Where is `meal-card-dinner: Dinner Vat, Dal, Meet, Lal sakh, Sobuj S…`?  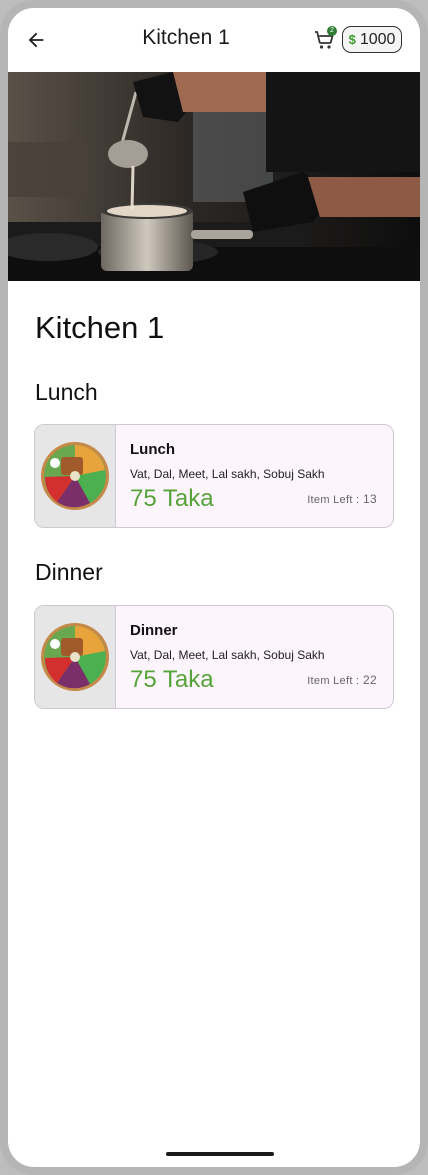 meal-card-dinner: Dinner Vat, Dal, Meet, Lal sakh, Sobuj S… is located at coordinates (214, 657).